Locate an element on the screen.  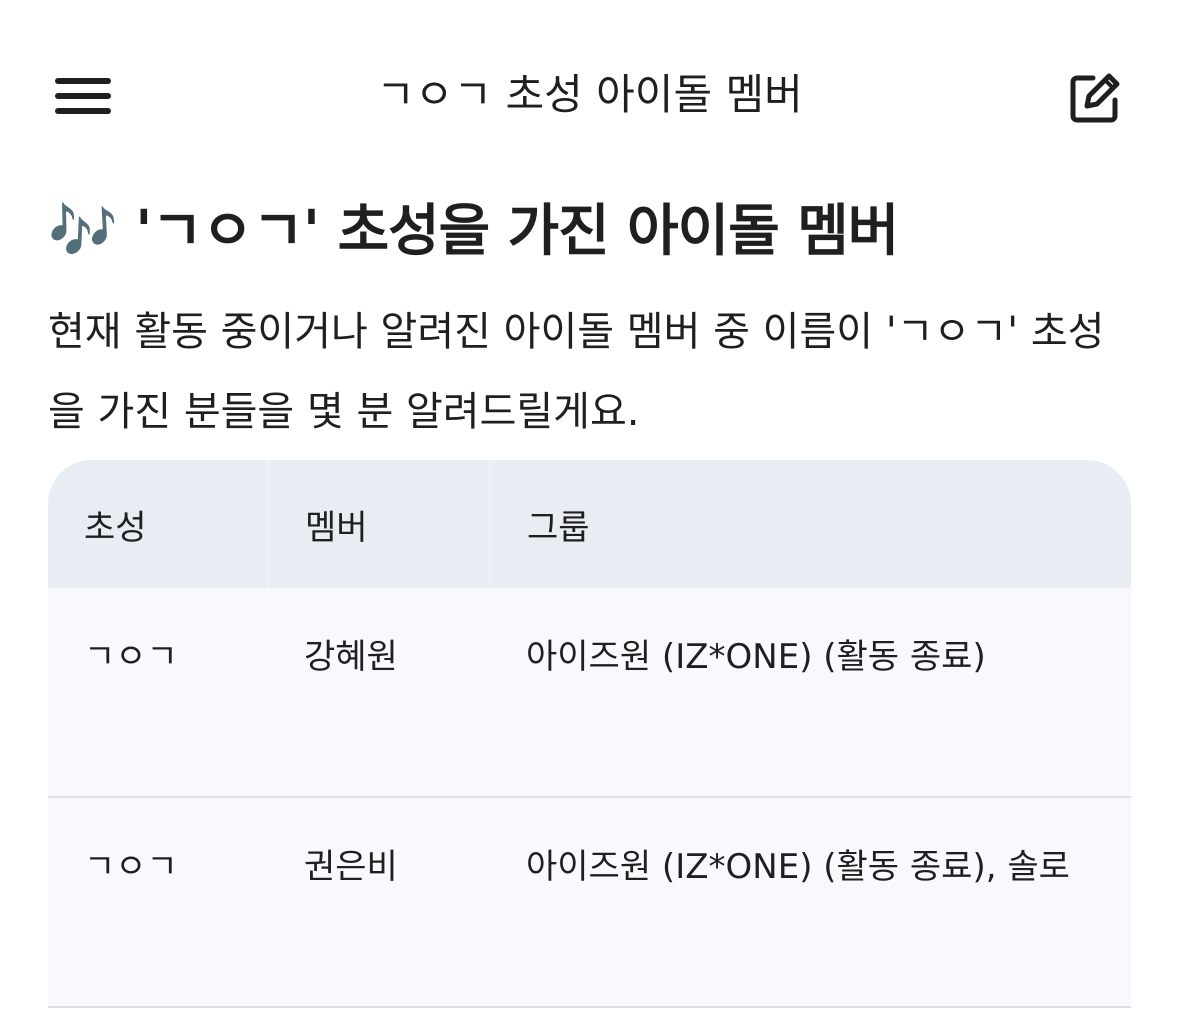
response-heading: 🎶 'ㄱㅇㄱ' 초성을 가진 아이돌 멤버 is located at coordinates (473, 231).